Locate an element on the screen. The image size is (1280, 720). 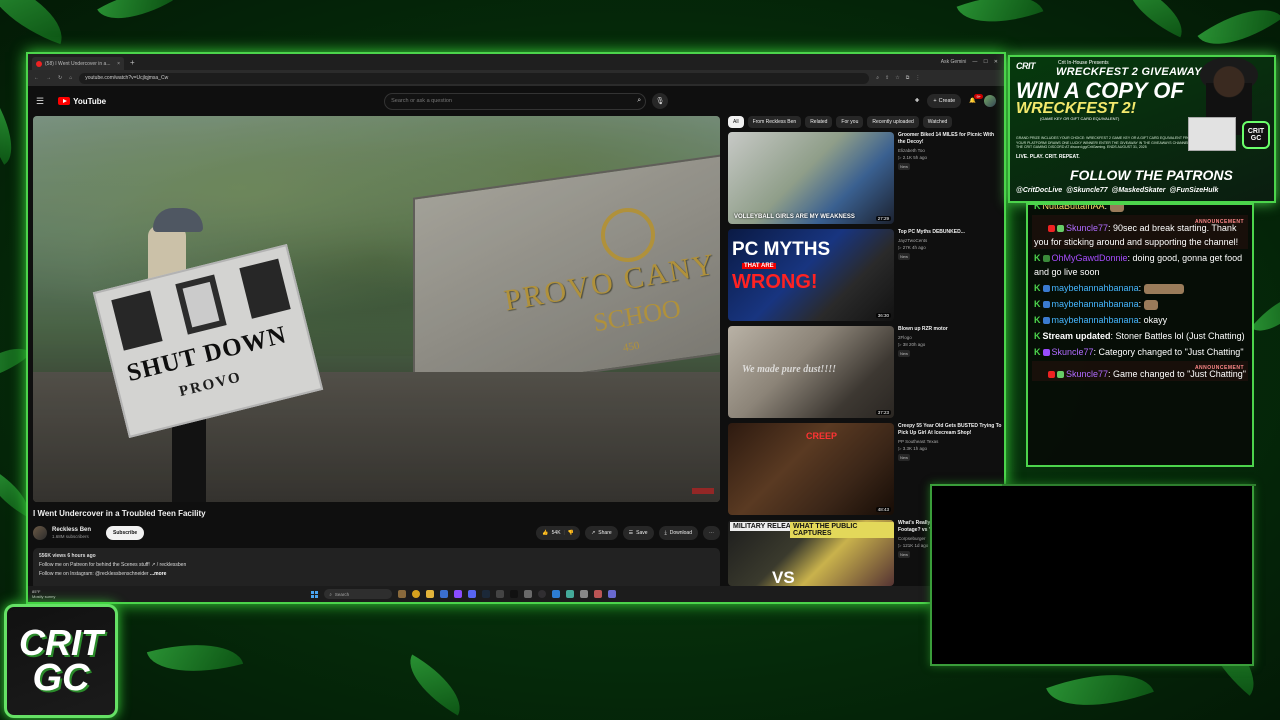
recommendation-thumbnail: PC MYTHS THAT ARE WRONG! 36:30 is located at coordinates (811, 275).